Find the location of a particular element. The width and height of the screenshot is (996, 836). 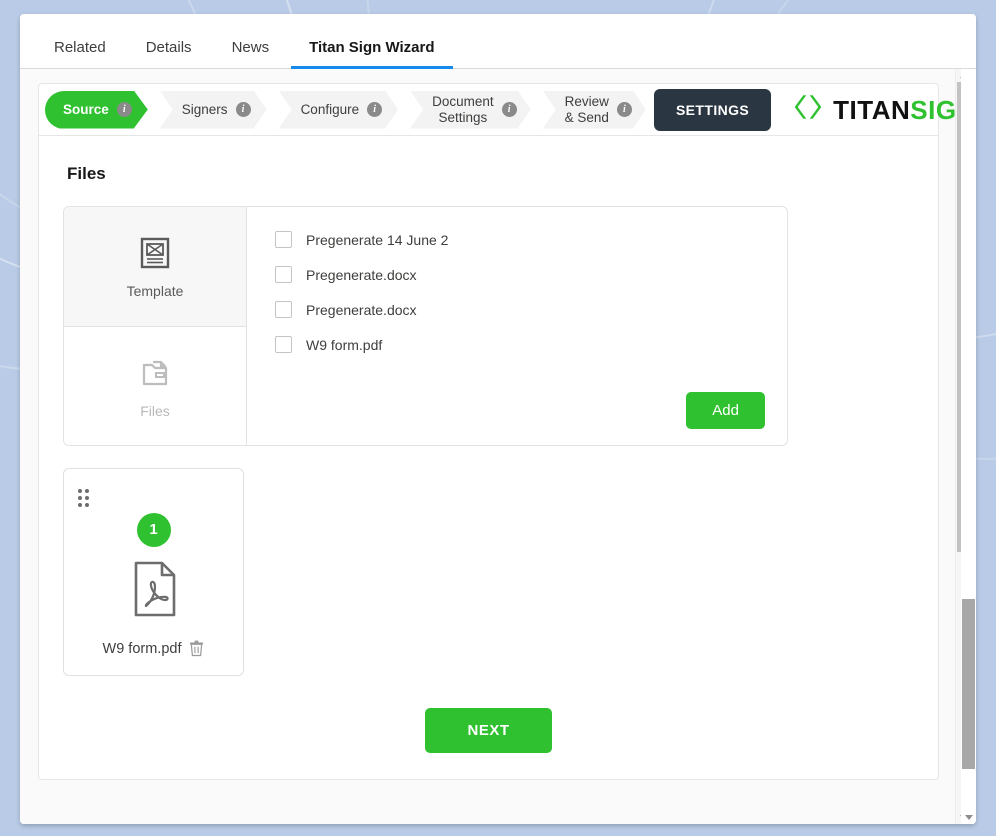

trash-icon is located at coordinates (196, 648).